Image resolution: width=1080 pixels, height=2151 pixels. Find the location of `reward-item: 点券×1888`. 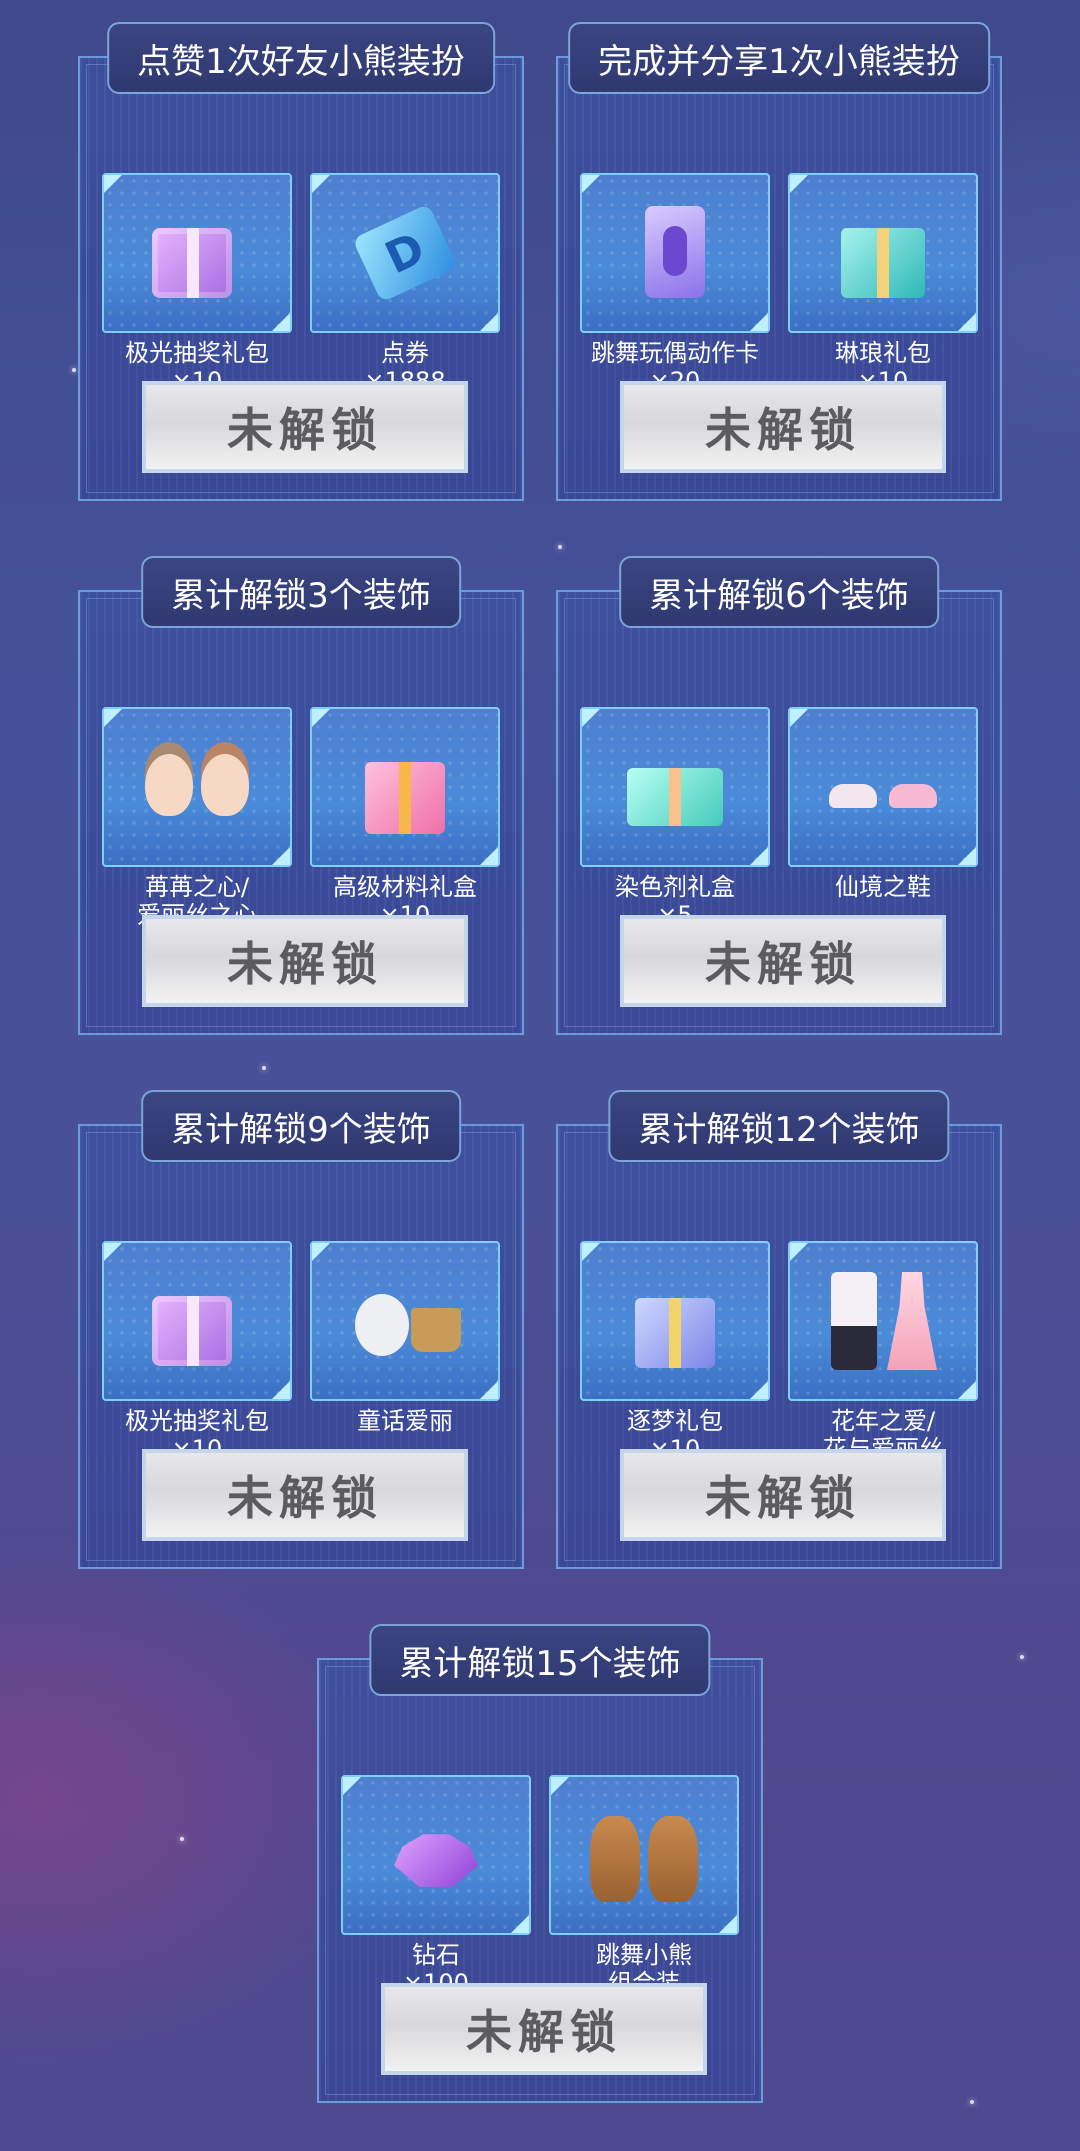

reward-item: 点券×1888 is located at coordinates (407, 284).